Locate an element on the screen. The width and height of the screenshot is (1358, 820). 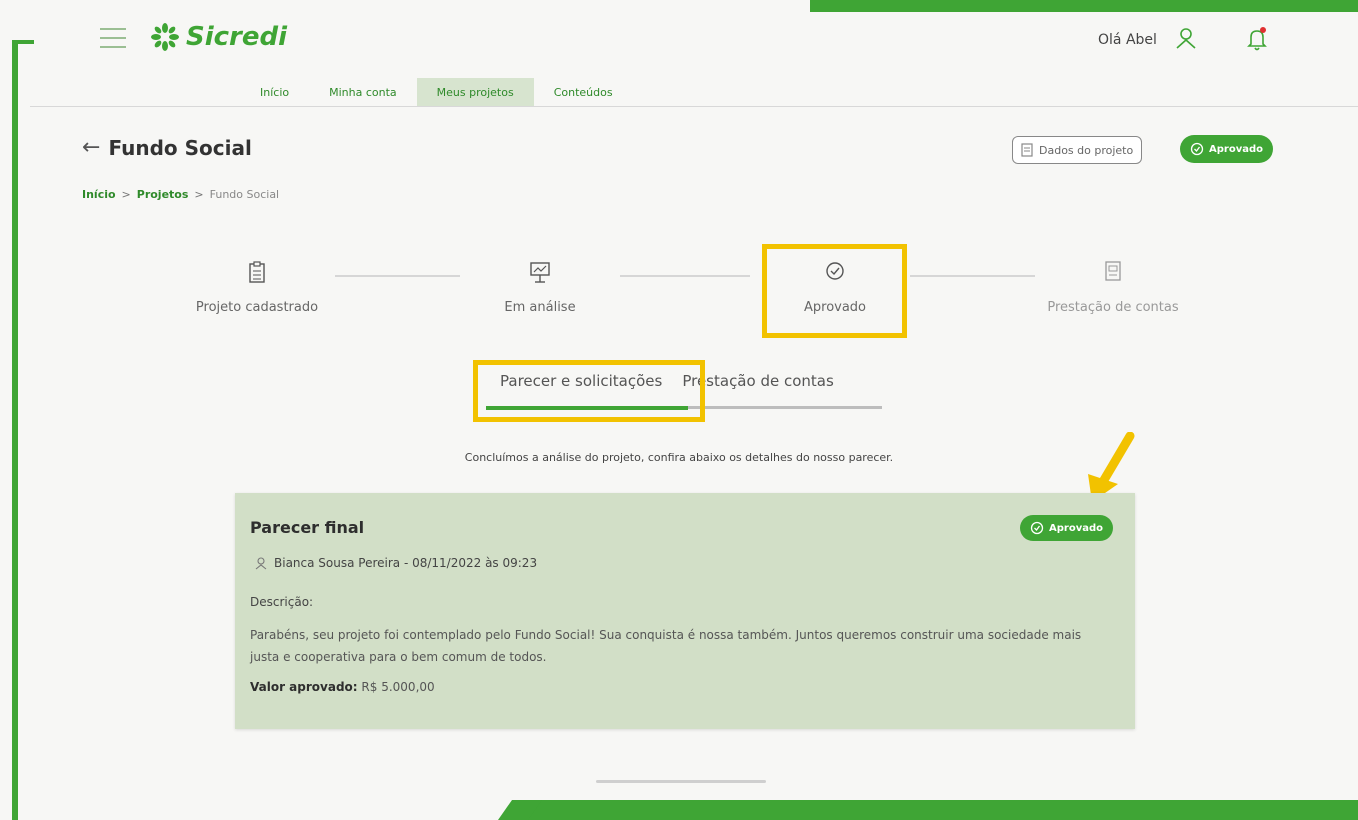
breadcrumb-inicio: Início is located at coordinates (99, 194).